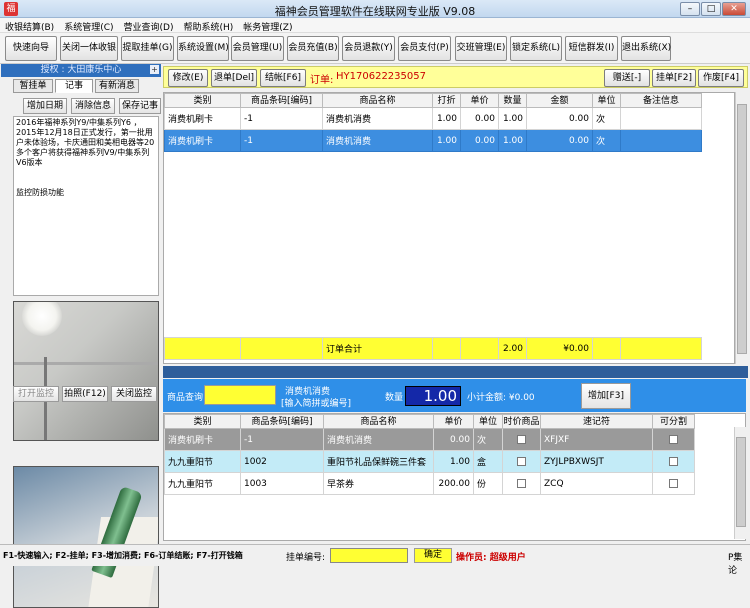 Image resolution: width=750 pixels, height=608 pixels. Describe the element at coordinates (375, 11) in the screenshot. I see `window-title: 福神会员管理软件在线联网专业版 V9.08` at that location.